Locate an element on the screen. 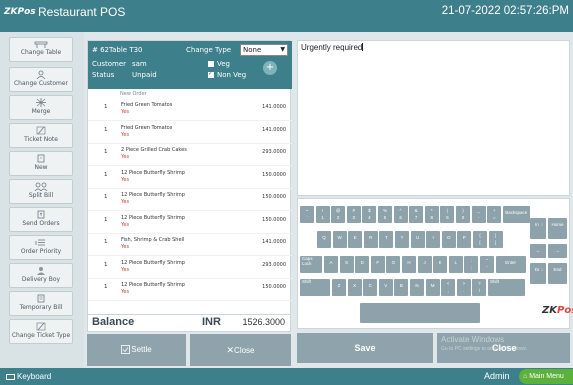 This screenshot has height=385, width=573. space-key is located at coordinates (420, 313).